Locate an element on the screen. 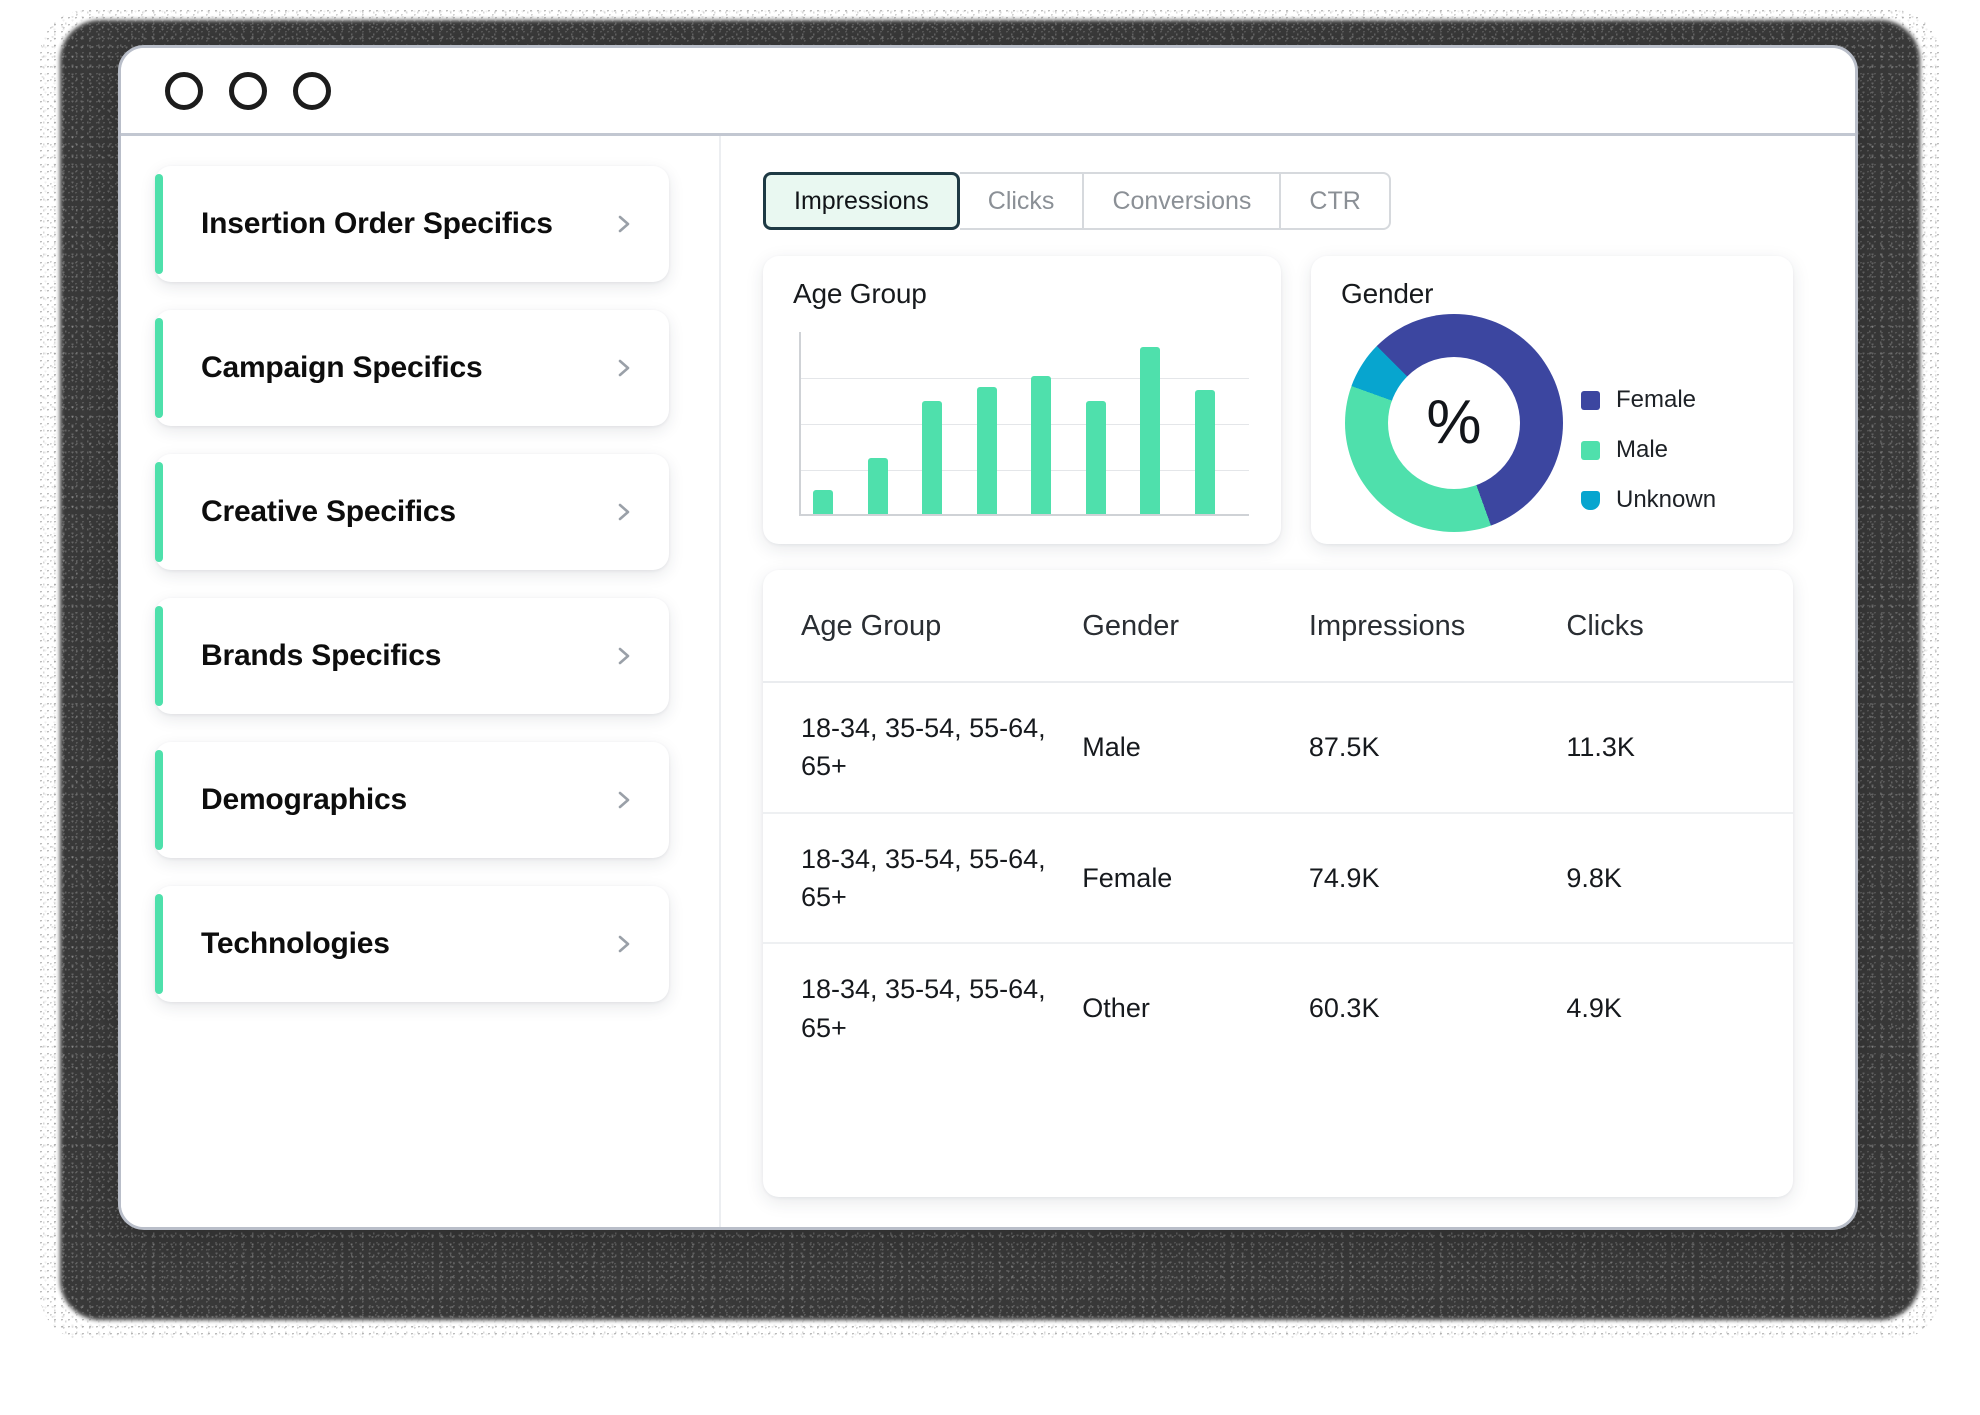  gender-chart-card: Gender % Female Male Unknown is located at coordinates (1552, 400).